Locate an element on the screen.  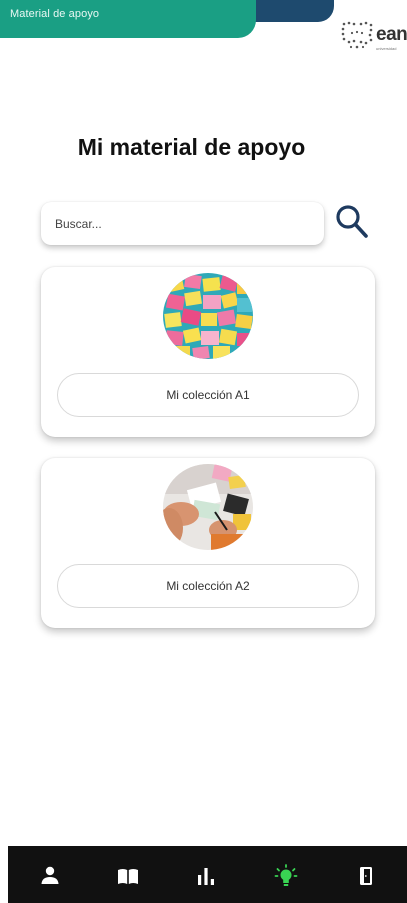
logo-dots-icon is located at coordinates (357, 35).